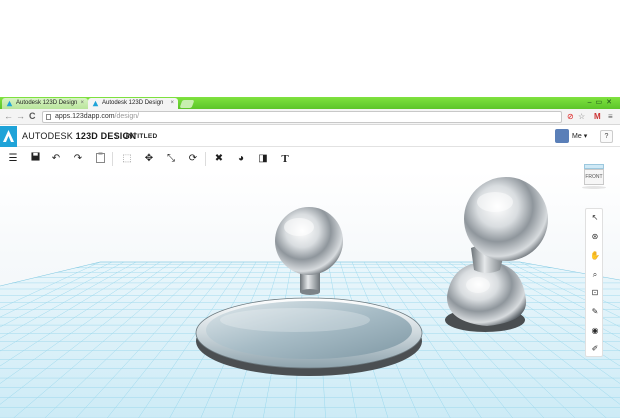 The height and width of the screenshot is (418, 620). I want to click on select-pointer-icon: ↖, so click(595, 218).